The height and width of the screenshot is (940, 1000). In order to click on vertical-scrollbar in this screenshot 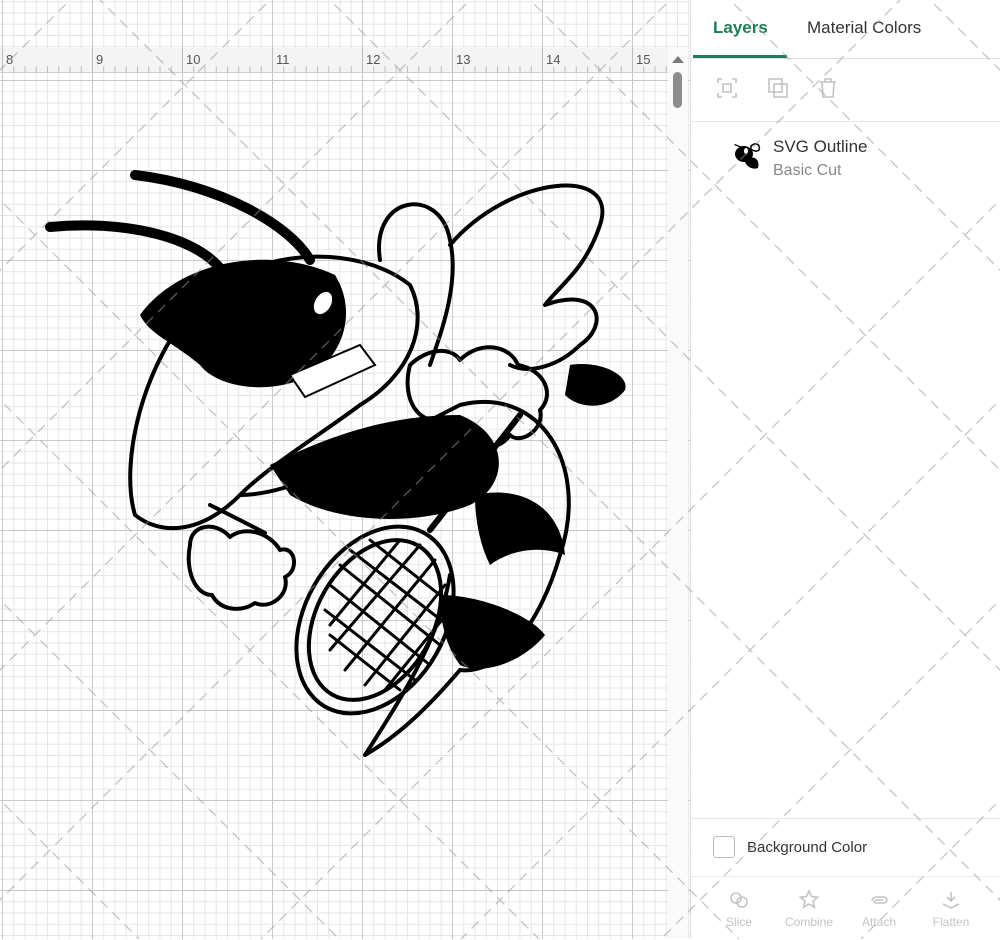, I will do `click(678, 493)`.